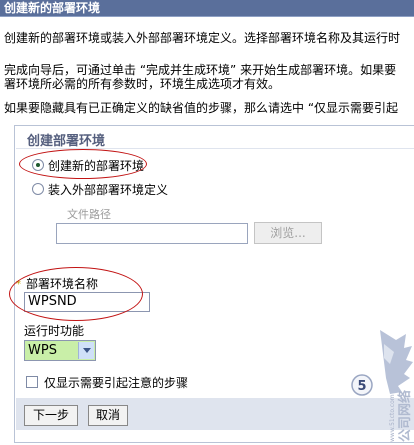 The height and width of the screenshot is (445, 414). I want to click on watermark-brand: 公司网络, so click(405, 416).